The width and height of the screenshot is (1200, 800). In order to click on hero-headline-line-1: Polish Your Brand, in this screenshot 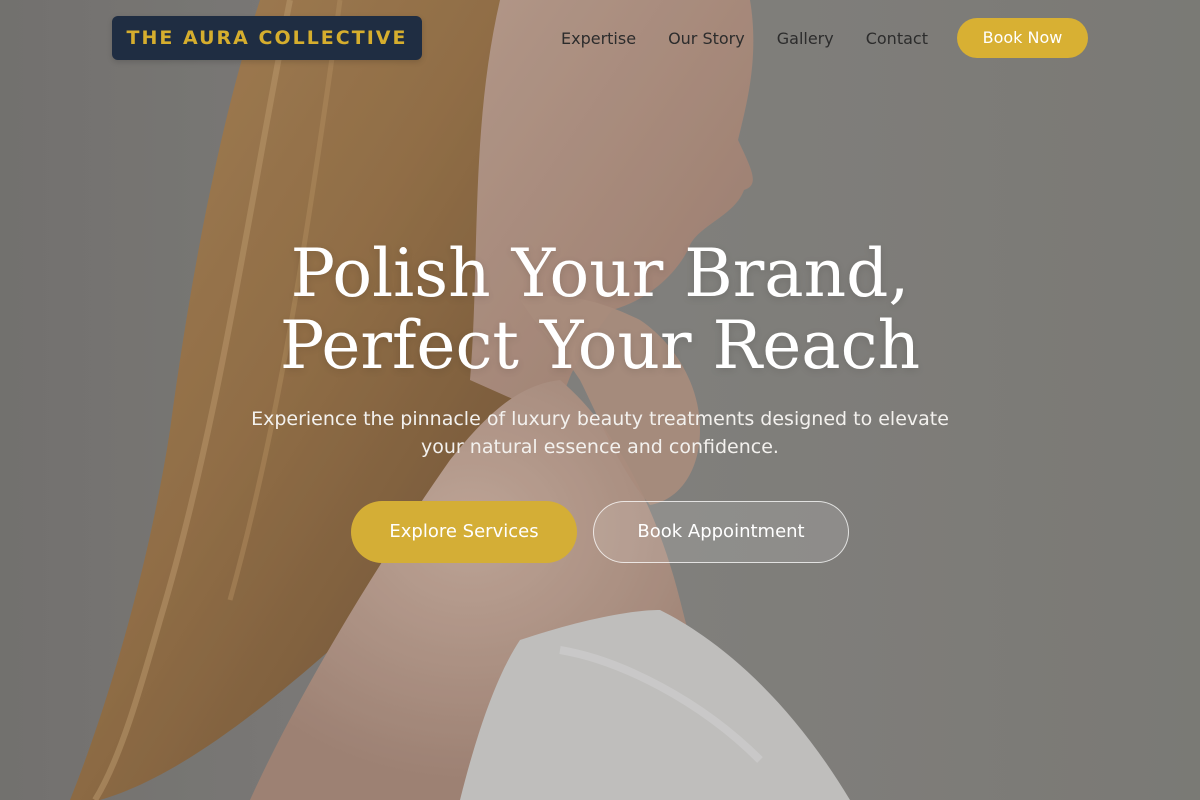, I will do `click(600, 273)`.